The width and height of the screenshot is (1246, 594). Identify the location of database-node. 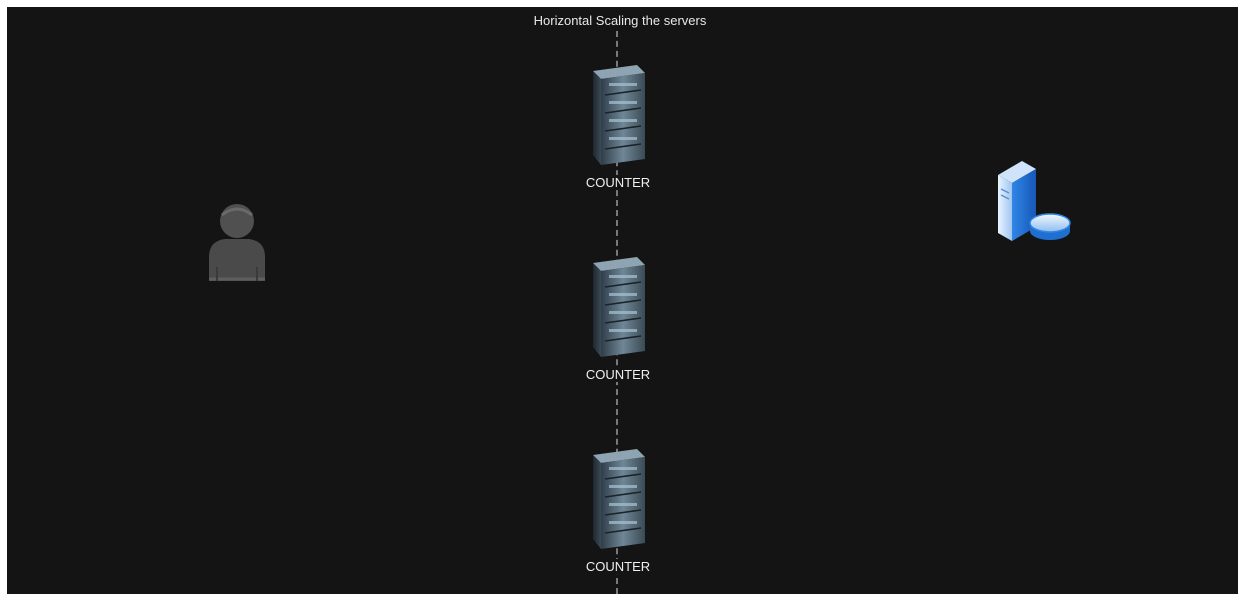
(1032, 201).